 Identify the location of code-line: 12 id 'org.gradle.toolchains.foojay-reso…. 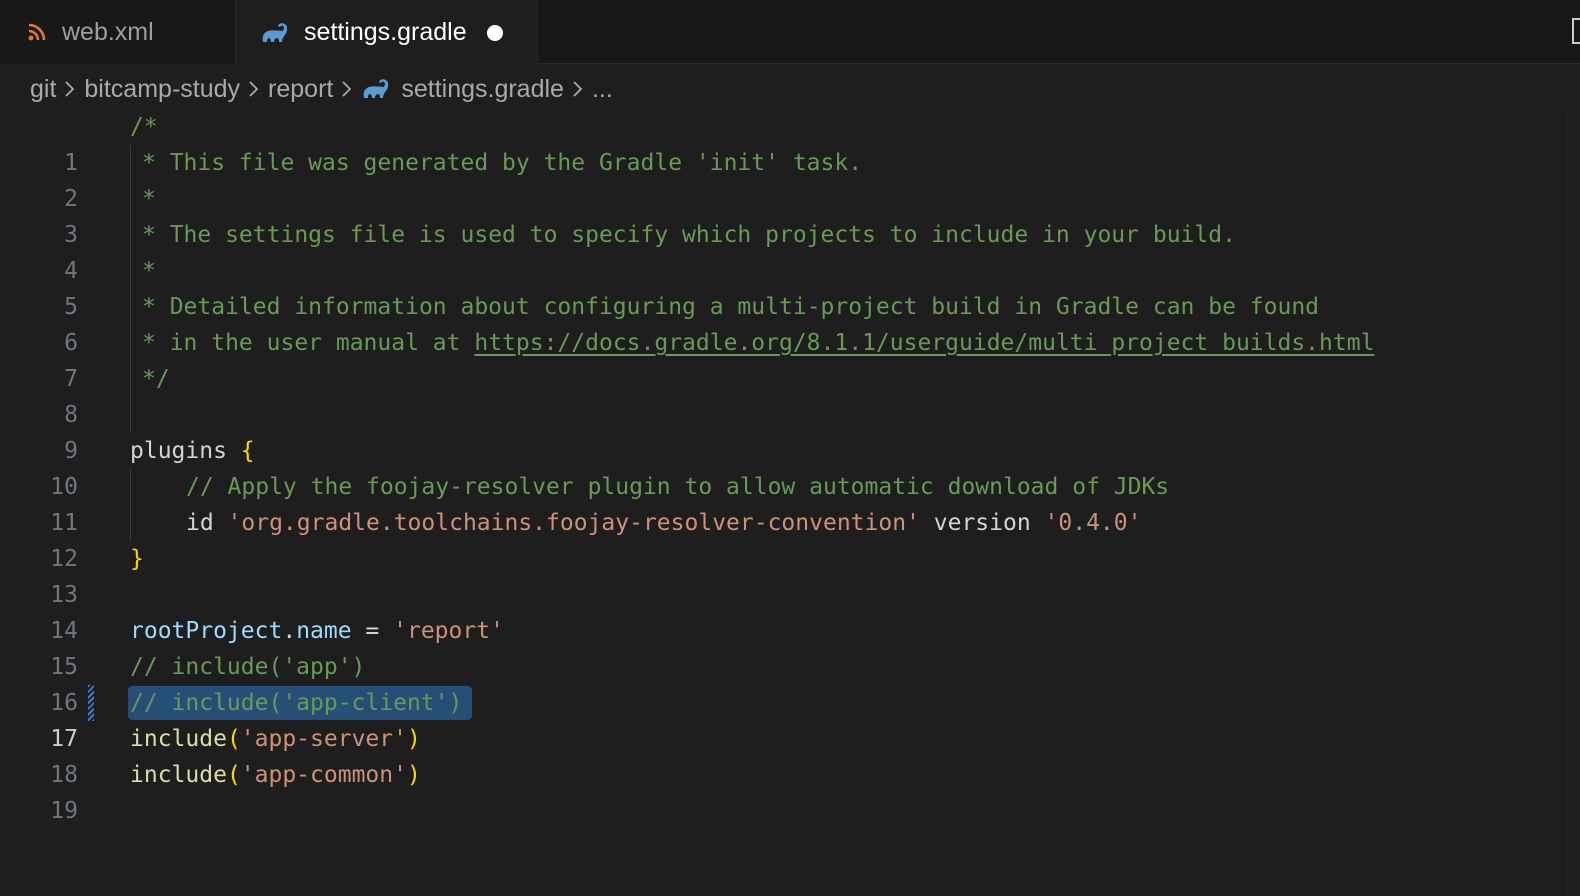
(783, 538).